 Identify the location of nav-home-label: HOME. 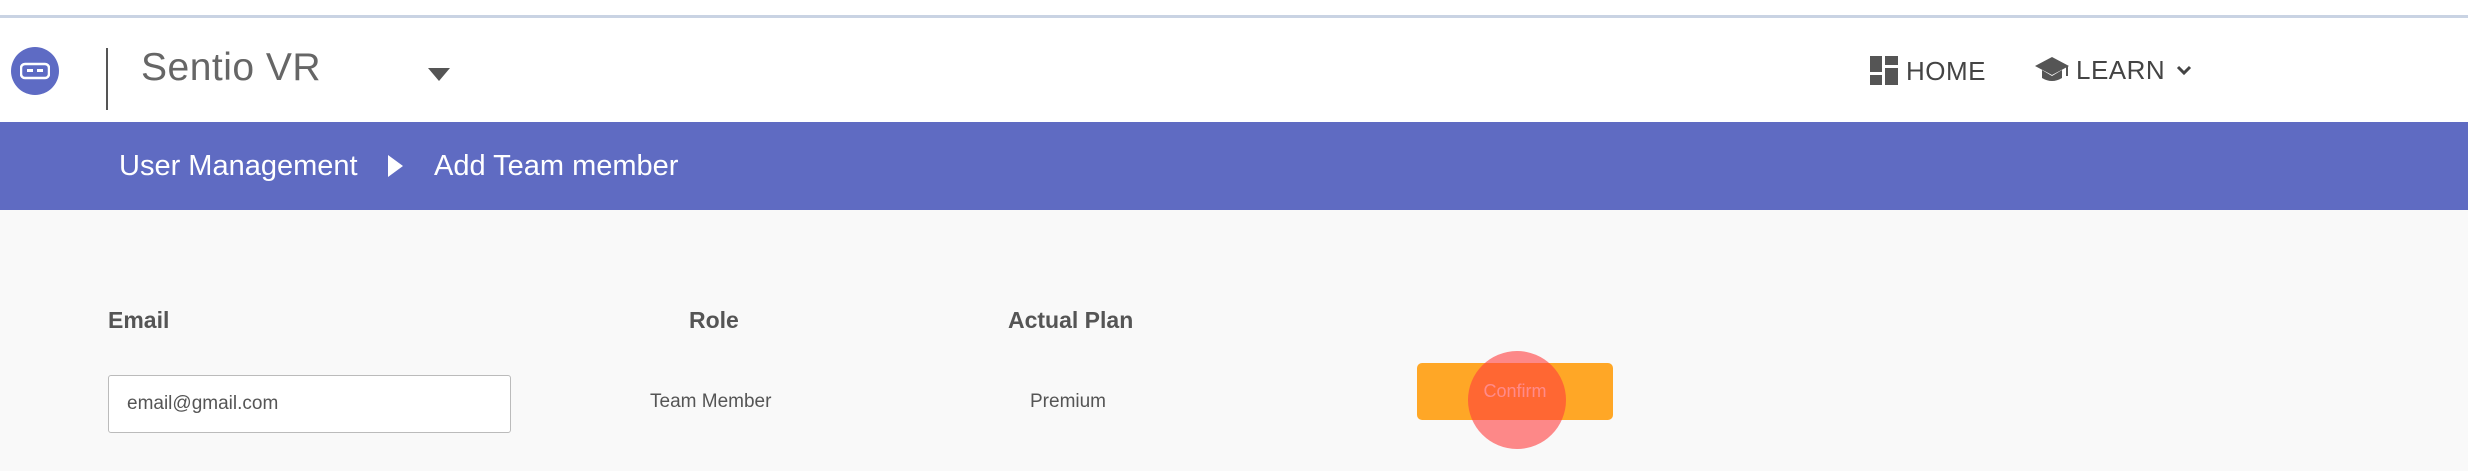
(1946, 70).